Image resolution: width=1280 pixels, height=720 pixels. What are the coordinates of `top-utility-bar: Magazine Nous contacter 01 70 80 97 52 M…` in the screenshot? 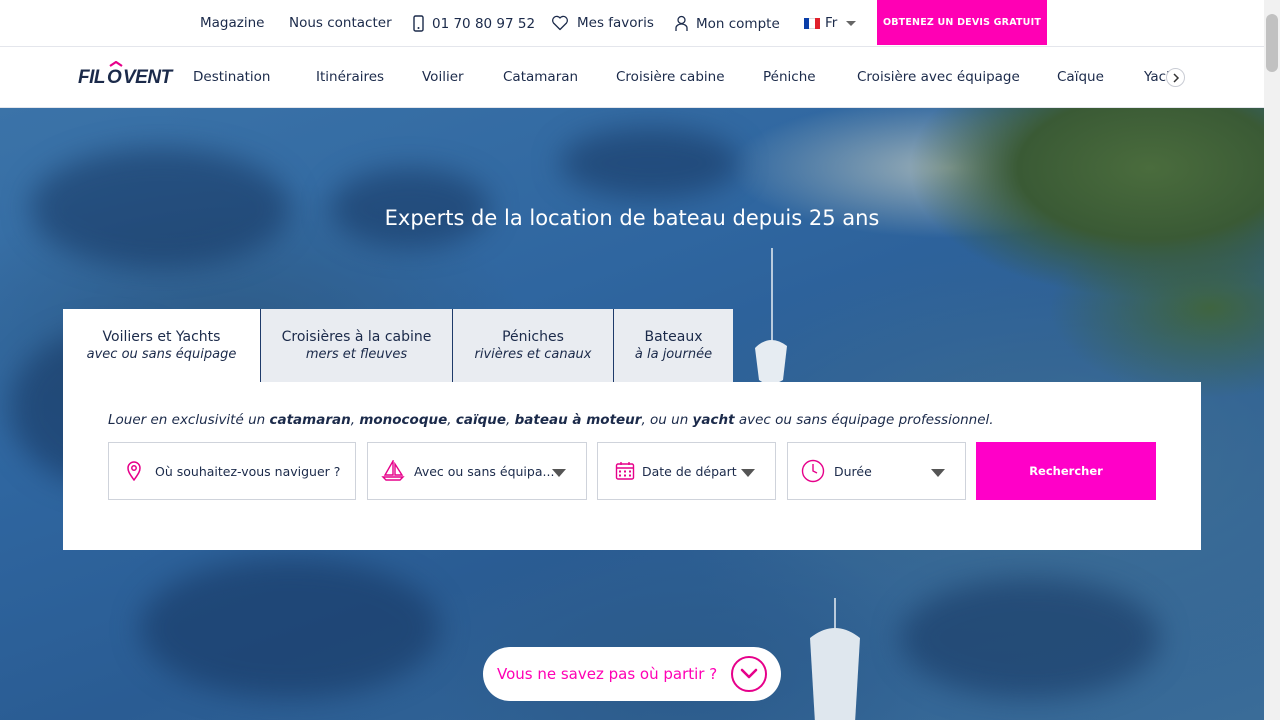 It's located at (632, 23).